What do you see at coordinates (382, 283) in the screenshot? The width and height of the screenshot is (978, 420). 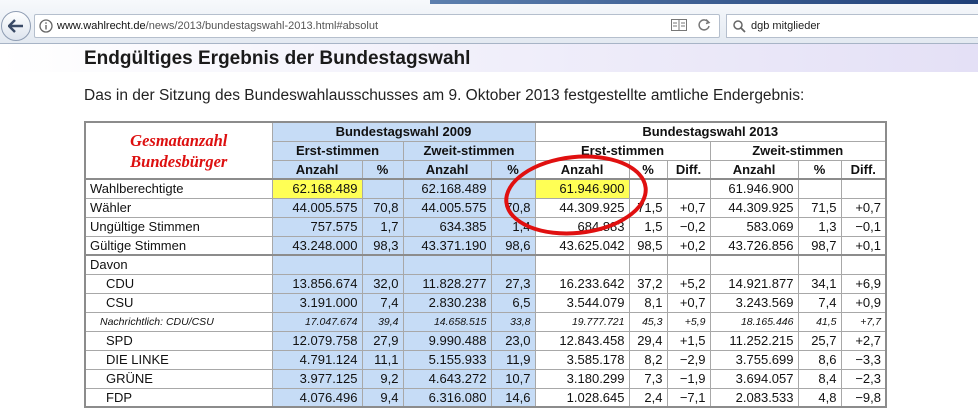 I see `table-cell: 32,0` at bounding box center [382, 283].